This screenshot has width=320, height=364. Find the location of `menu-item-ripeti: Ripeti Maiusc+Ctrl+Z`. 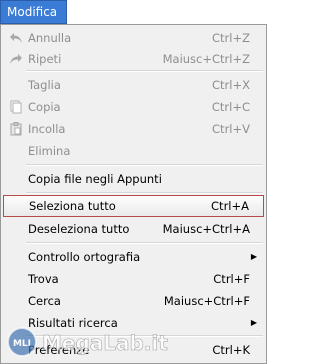

menu-item-ripeti: Ripeti Maiusc+Ctrl+Z is located at coordinates (133, 58).